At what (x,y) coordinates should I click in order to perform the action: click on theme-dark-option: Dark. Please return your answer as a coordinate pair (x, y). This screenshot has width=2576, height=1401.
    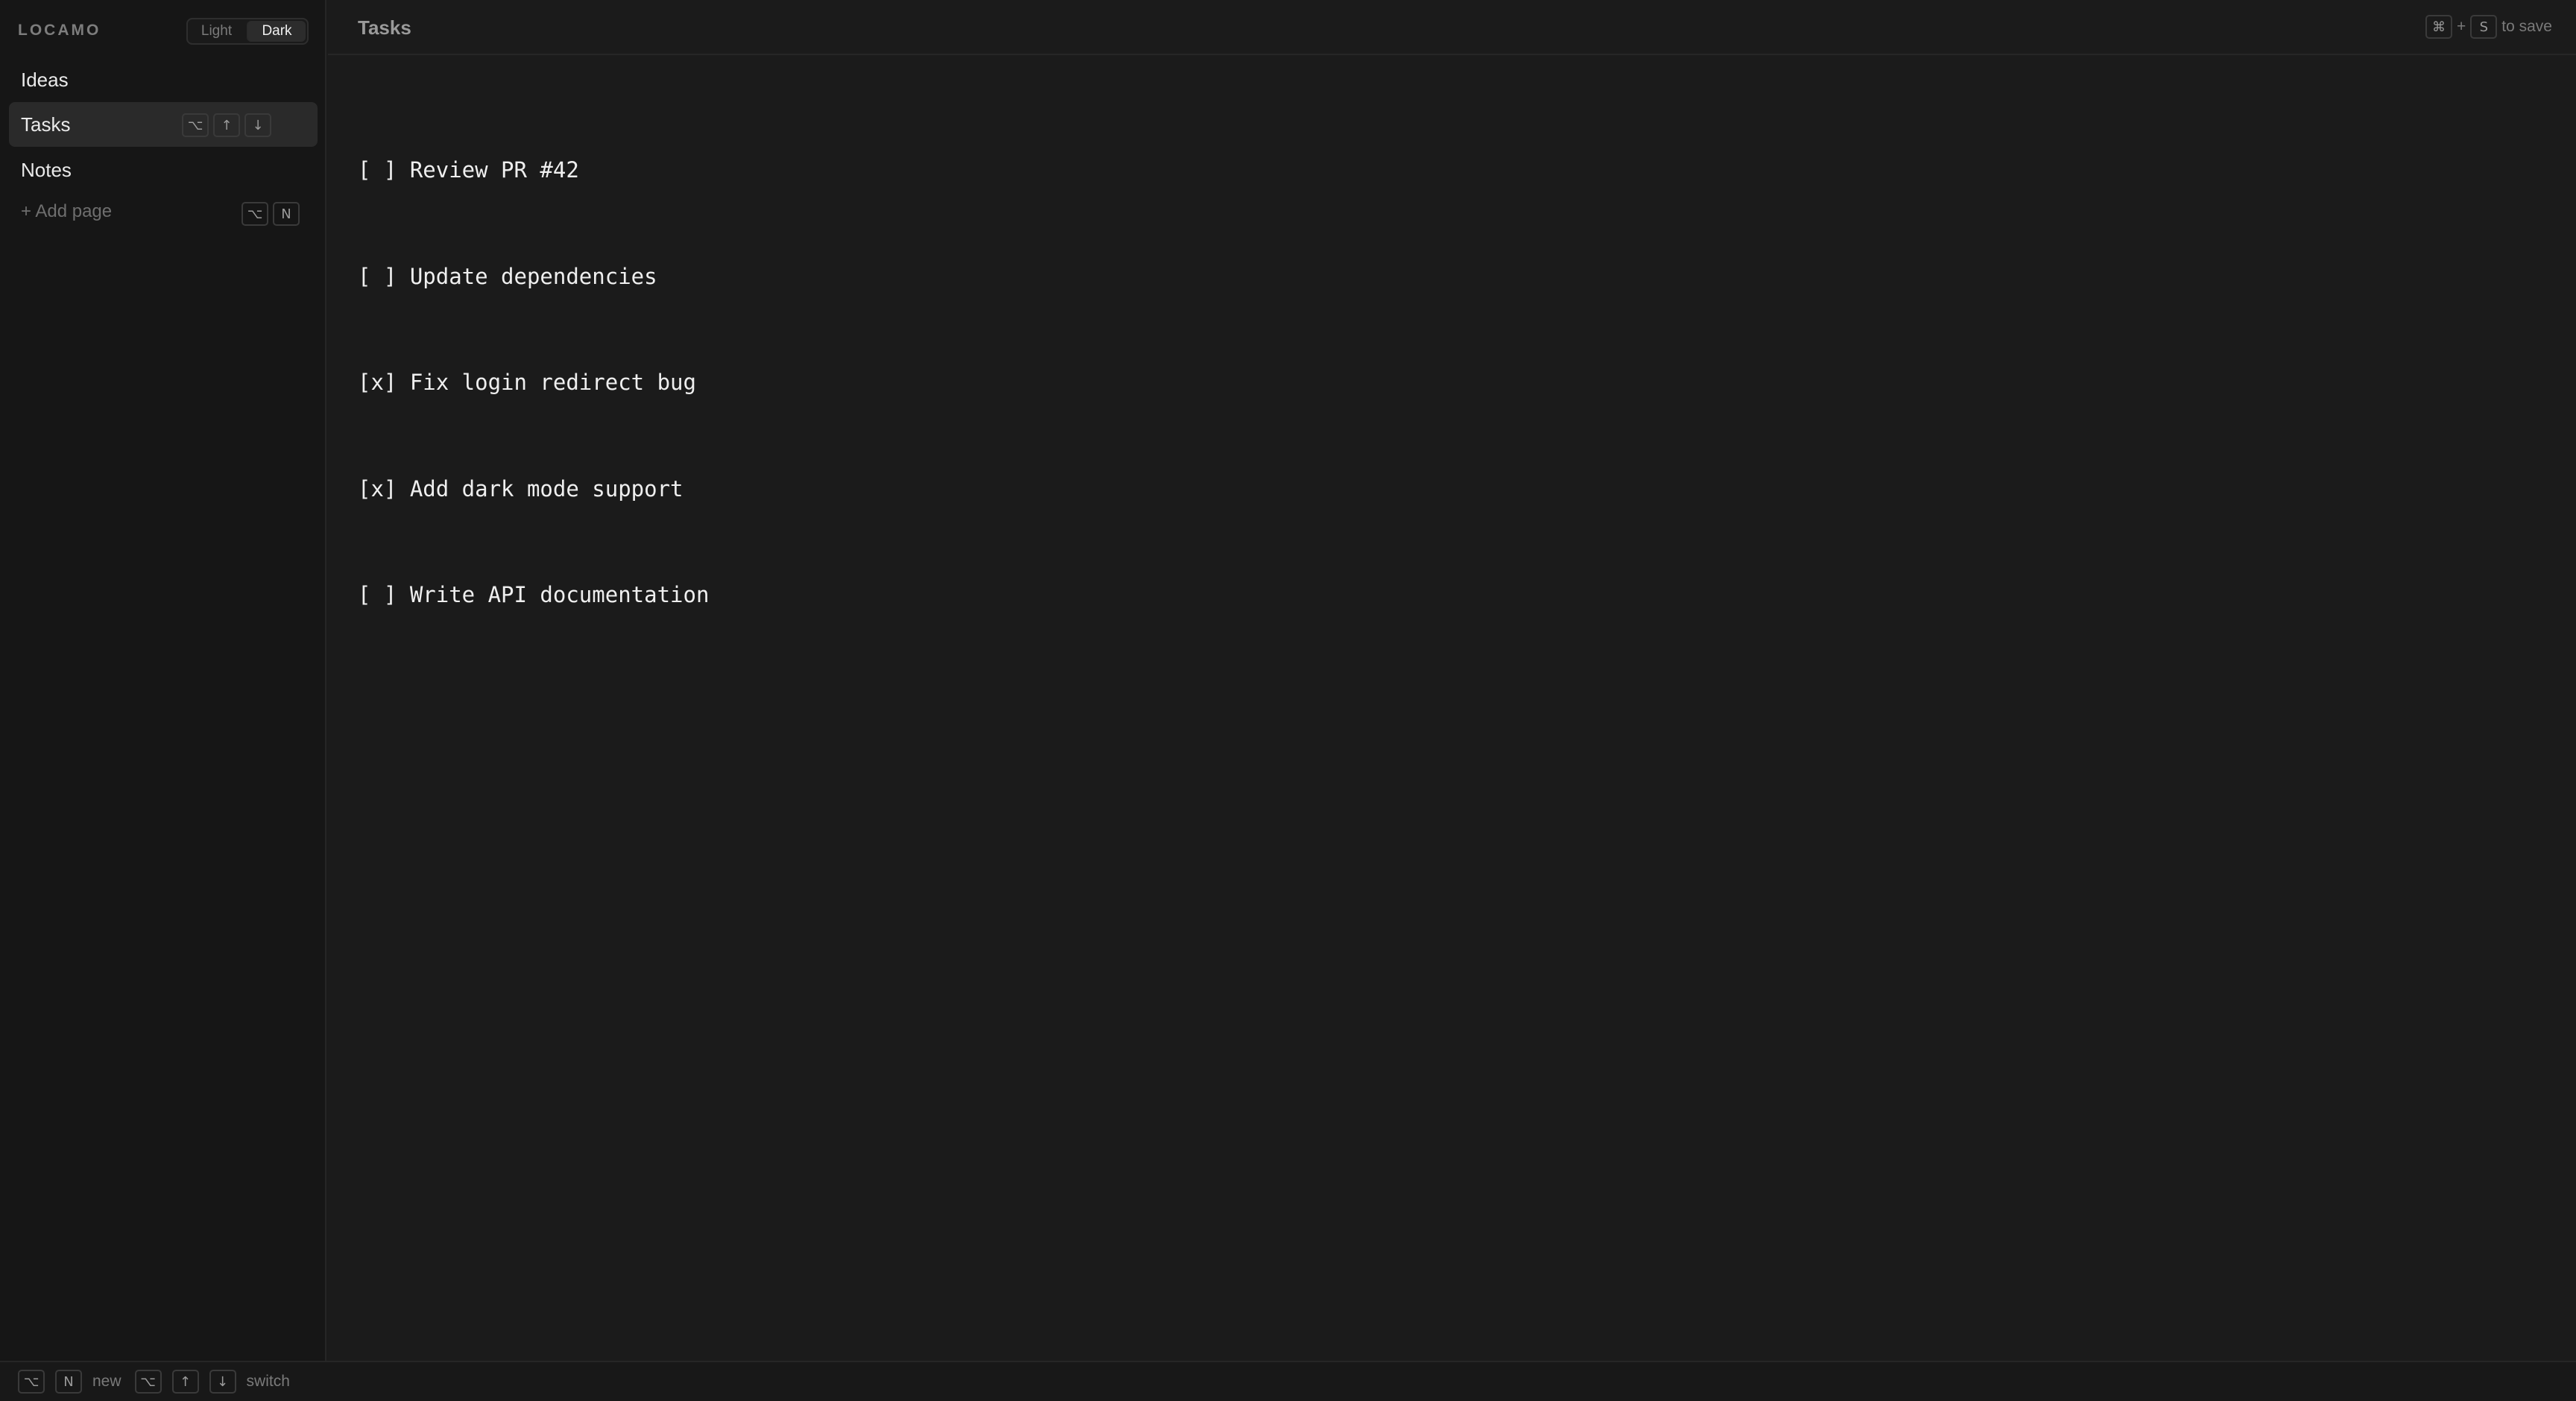
    Looking at the image, I should click on (276, 31).